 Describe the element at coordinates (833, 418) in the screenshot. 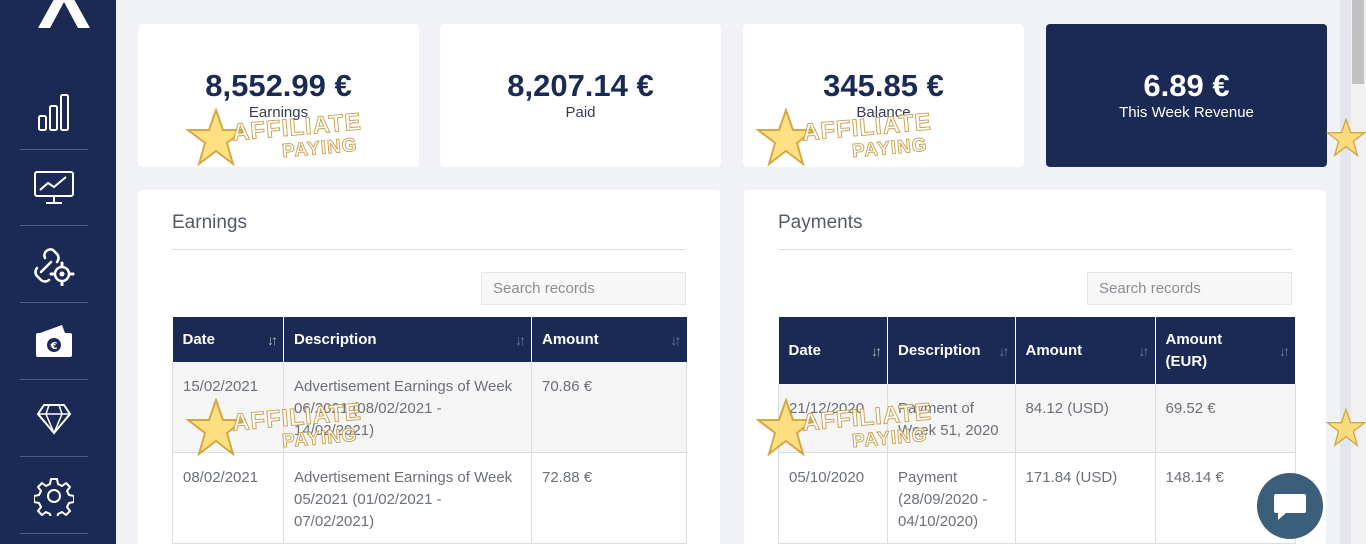

I see `cell-date: 21/12/2020` at that location.